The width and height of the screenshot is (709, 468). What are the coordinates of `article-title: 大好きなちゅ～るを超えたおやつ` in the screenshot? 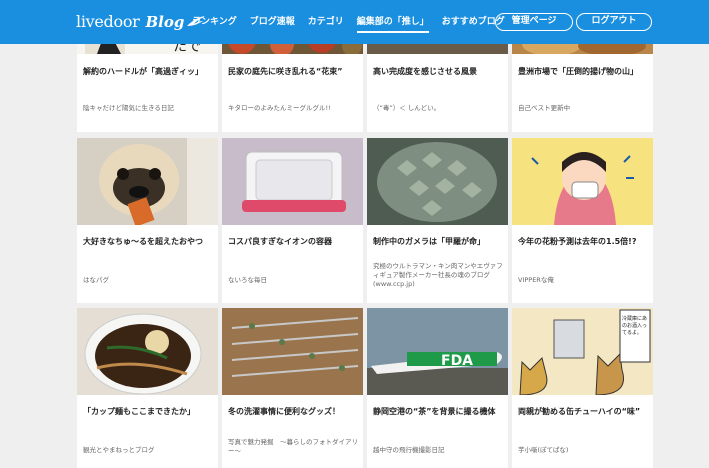 It's located at (143, 241).